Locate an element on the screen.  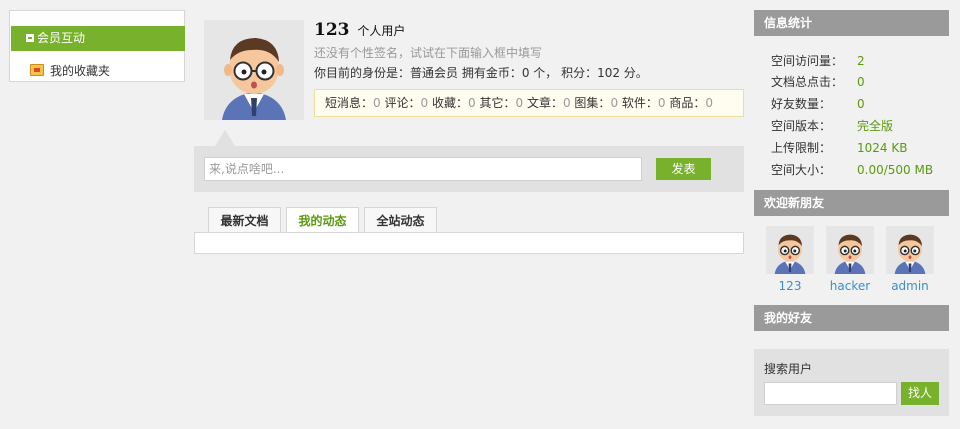
new-friends-header: 欢迎新朋友 is located at coordinates (851, 203).